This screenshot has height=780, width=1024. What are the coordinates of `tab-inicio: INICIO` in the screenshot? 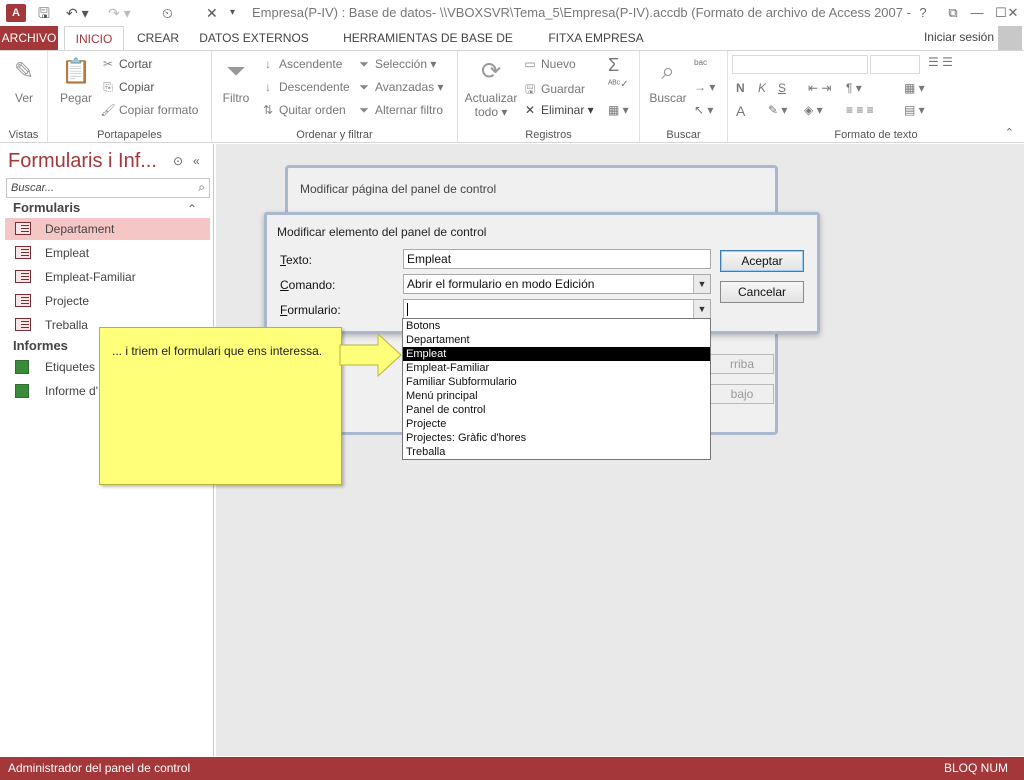 It's located at (94, 38).